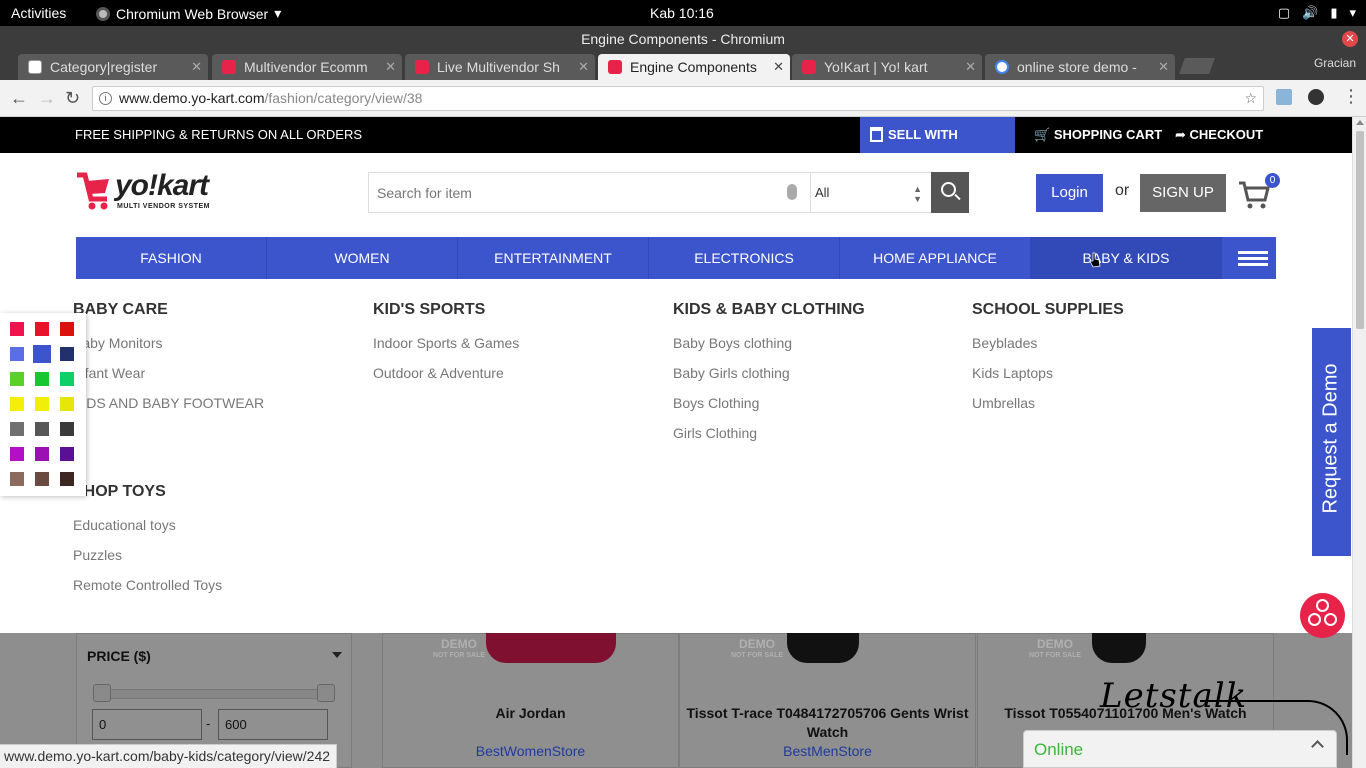  Describe the element at coordinates (870, 192) in the screenshot. I see `category-select: All ▲ ▼` at that location.